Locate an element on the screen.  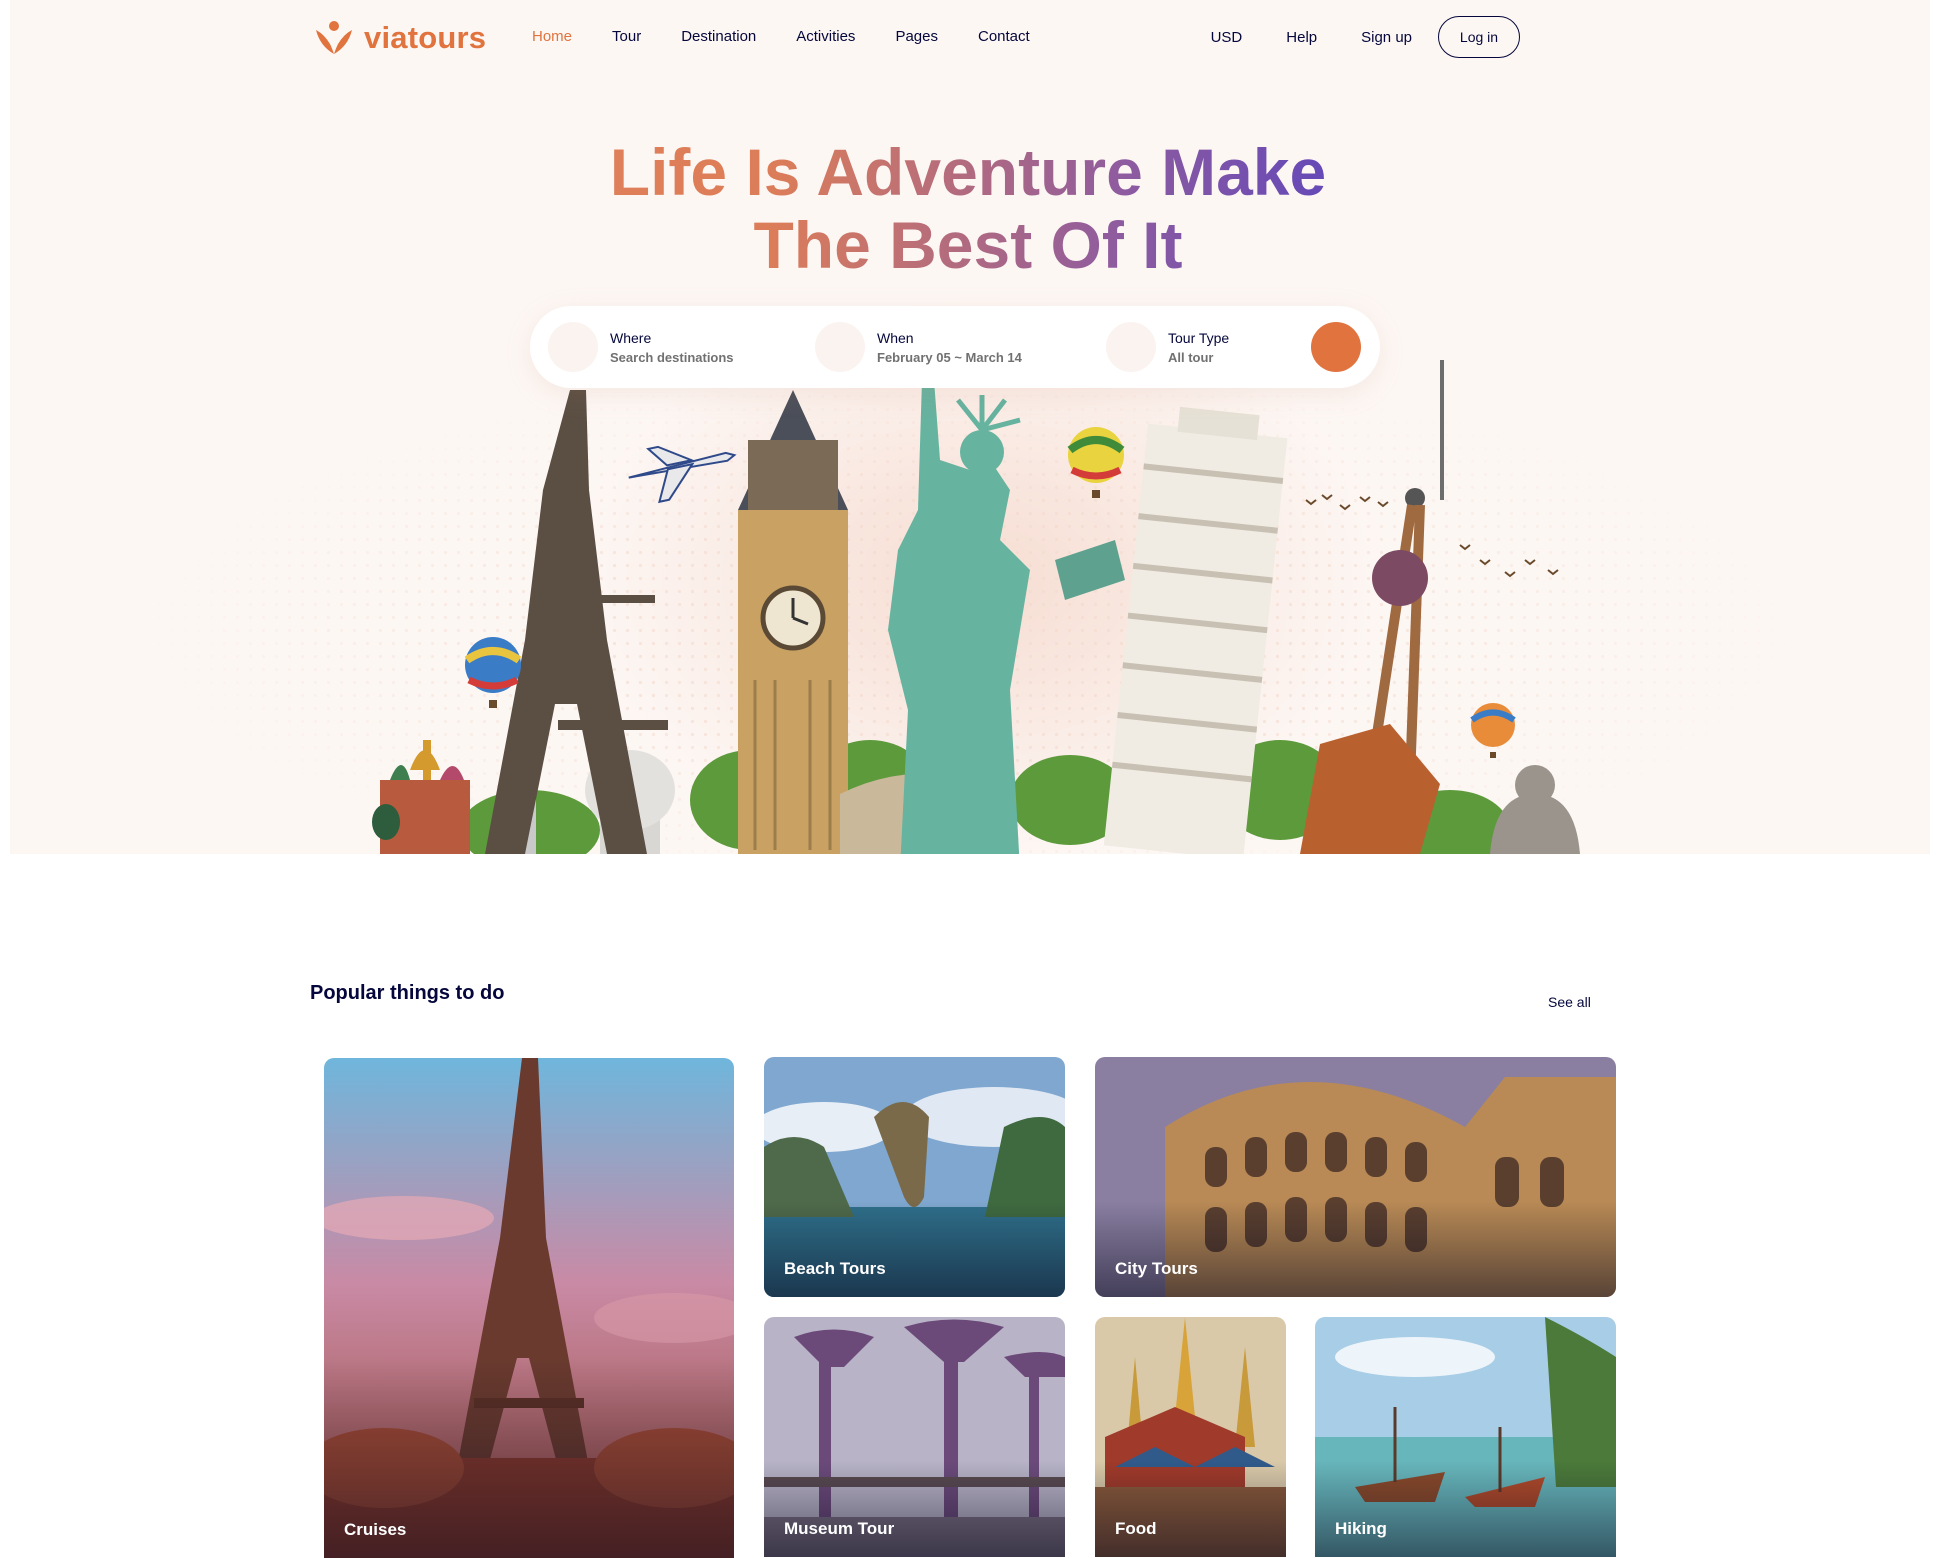
hero-headline: Life Is Adventure Make The Best Of It is located at coordinates (968, 209).